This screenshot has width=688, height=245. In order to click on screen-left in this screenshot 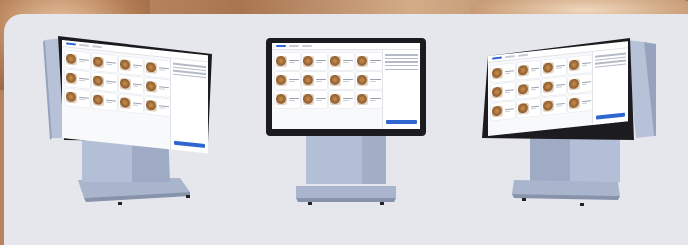, I will do `click(135, 97)`.